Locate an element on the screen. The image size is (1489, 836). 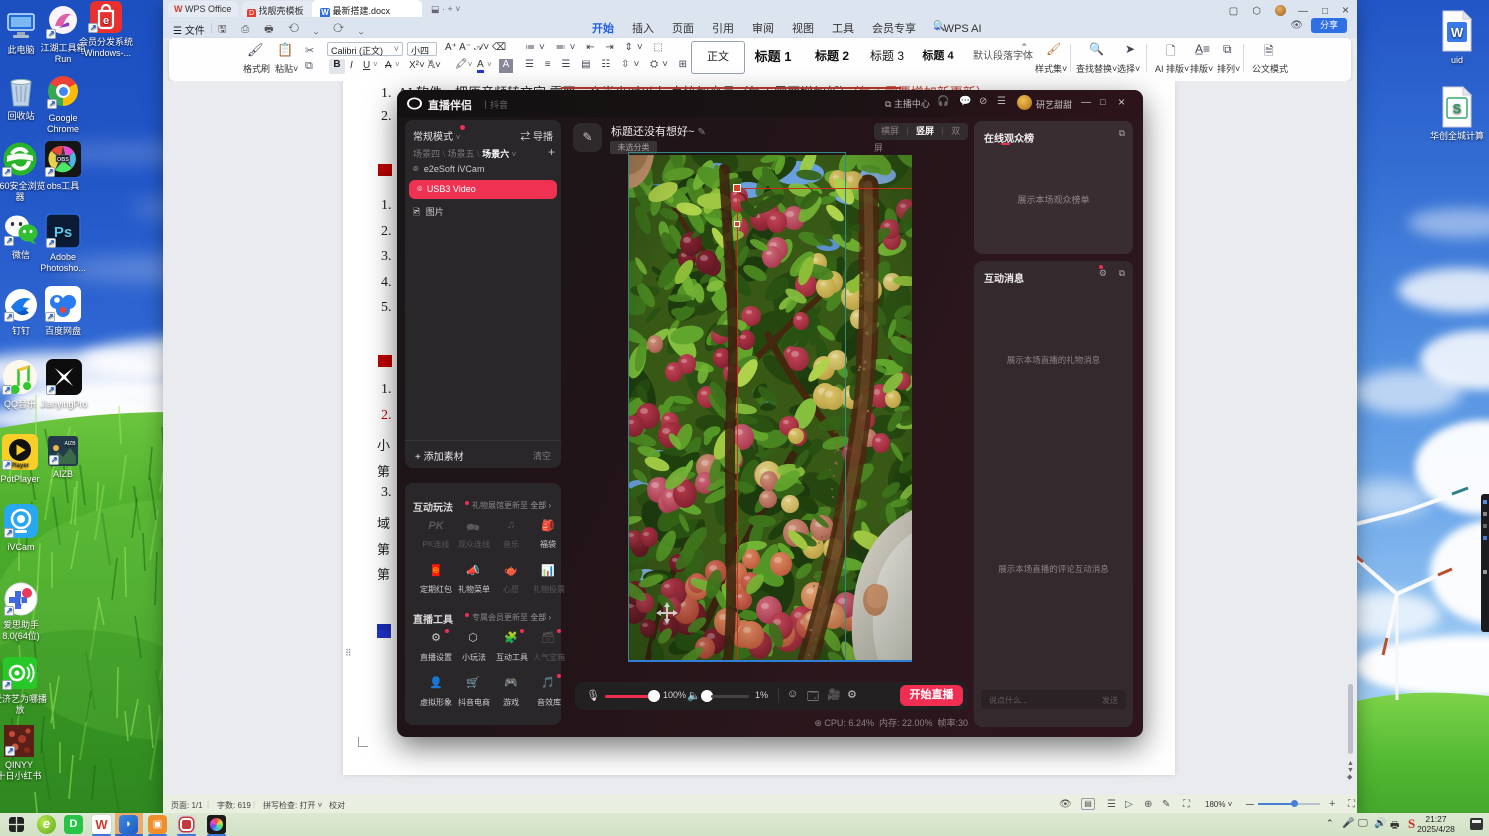
svg-text: W is located at coordinates (1457, 32).